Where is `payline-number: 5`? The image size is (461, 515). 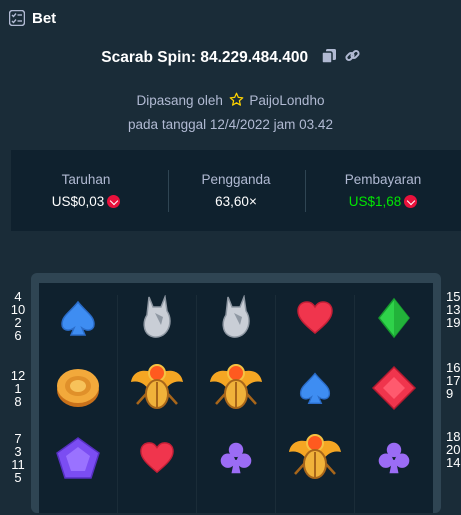 payline-number: 5 is located at coordinates (18, 477).